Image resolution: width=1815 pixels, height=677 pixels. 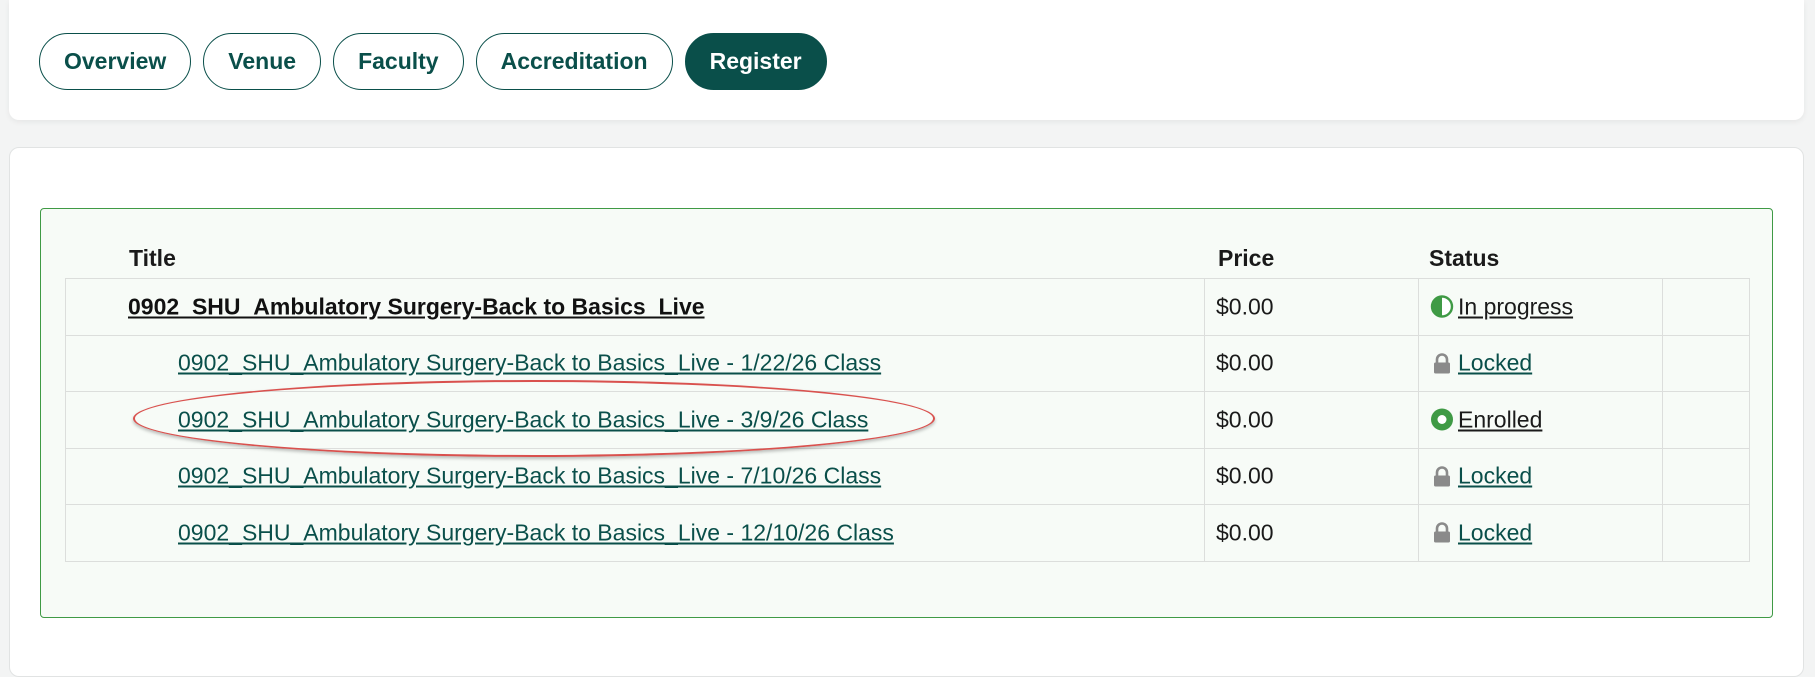 What do you see at coordinates (906, 240) in the screenshot?
I see `table-header: Title Price Status` at bounding box center [906, 240].